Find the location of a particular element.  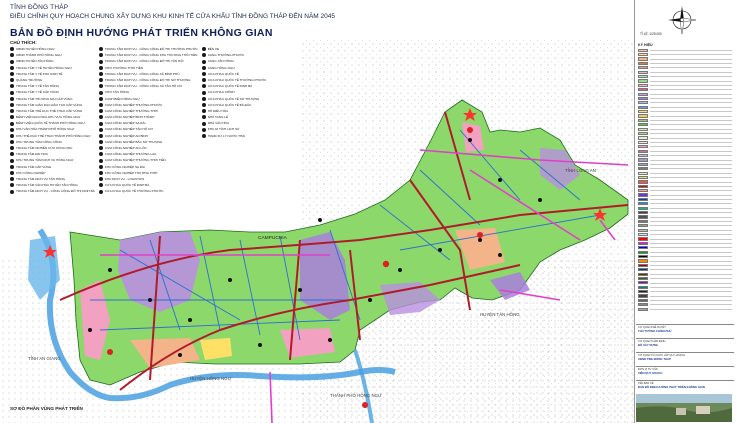

note-item: TRUNG TÂM THỂ DỤC THỂ THAO CẤP VÙNG is located at coordinates (52, 111).